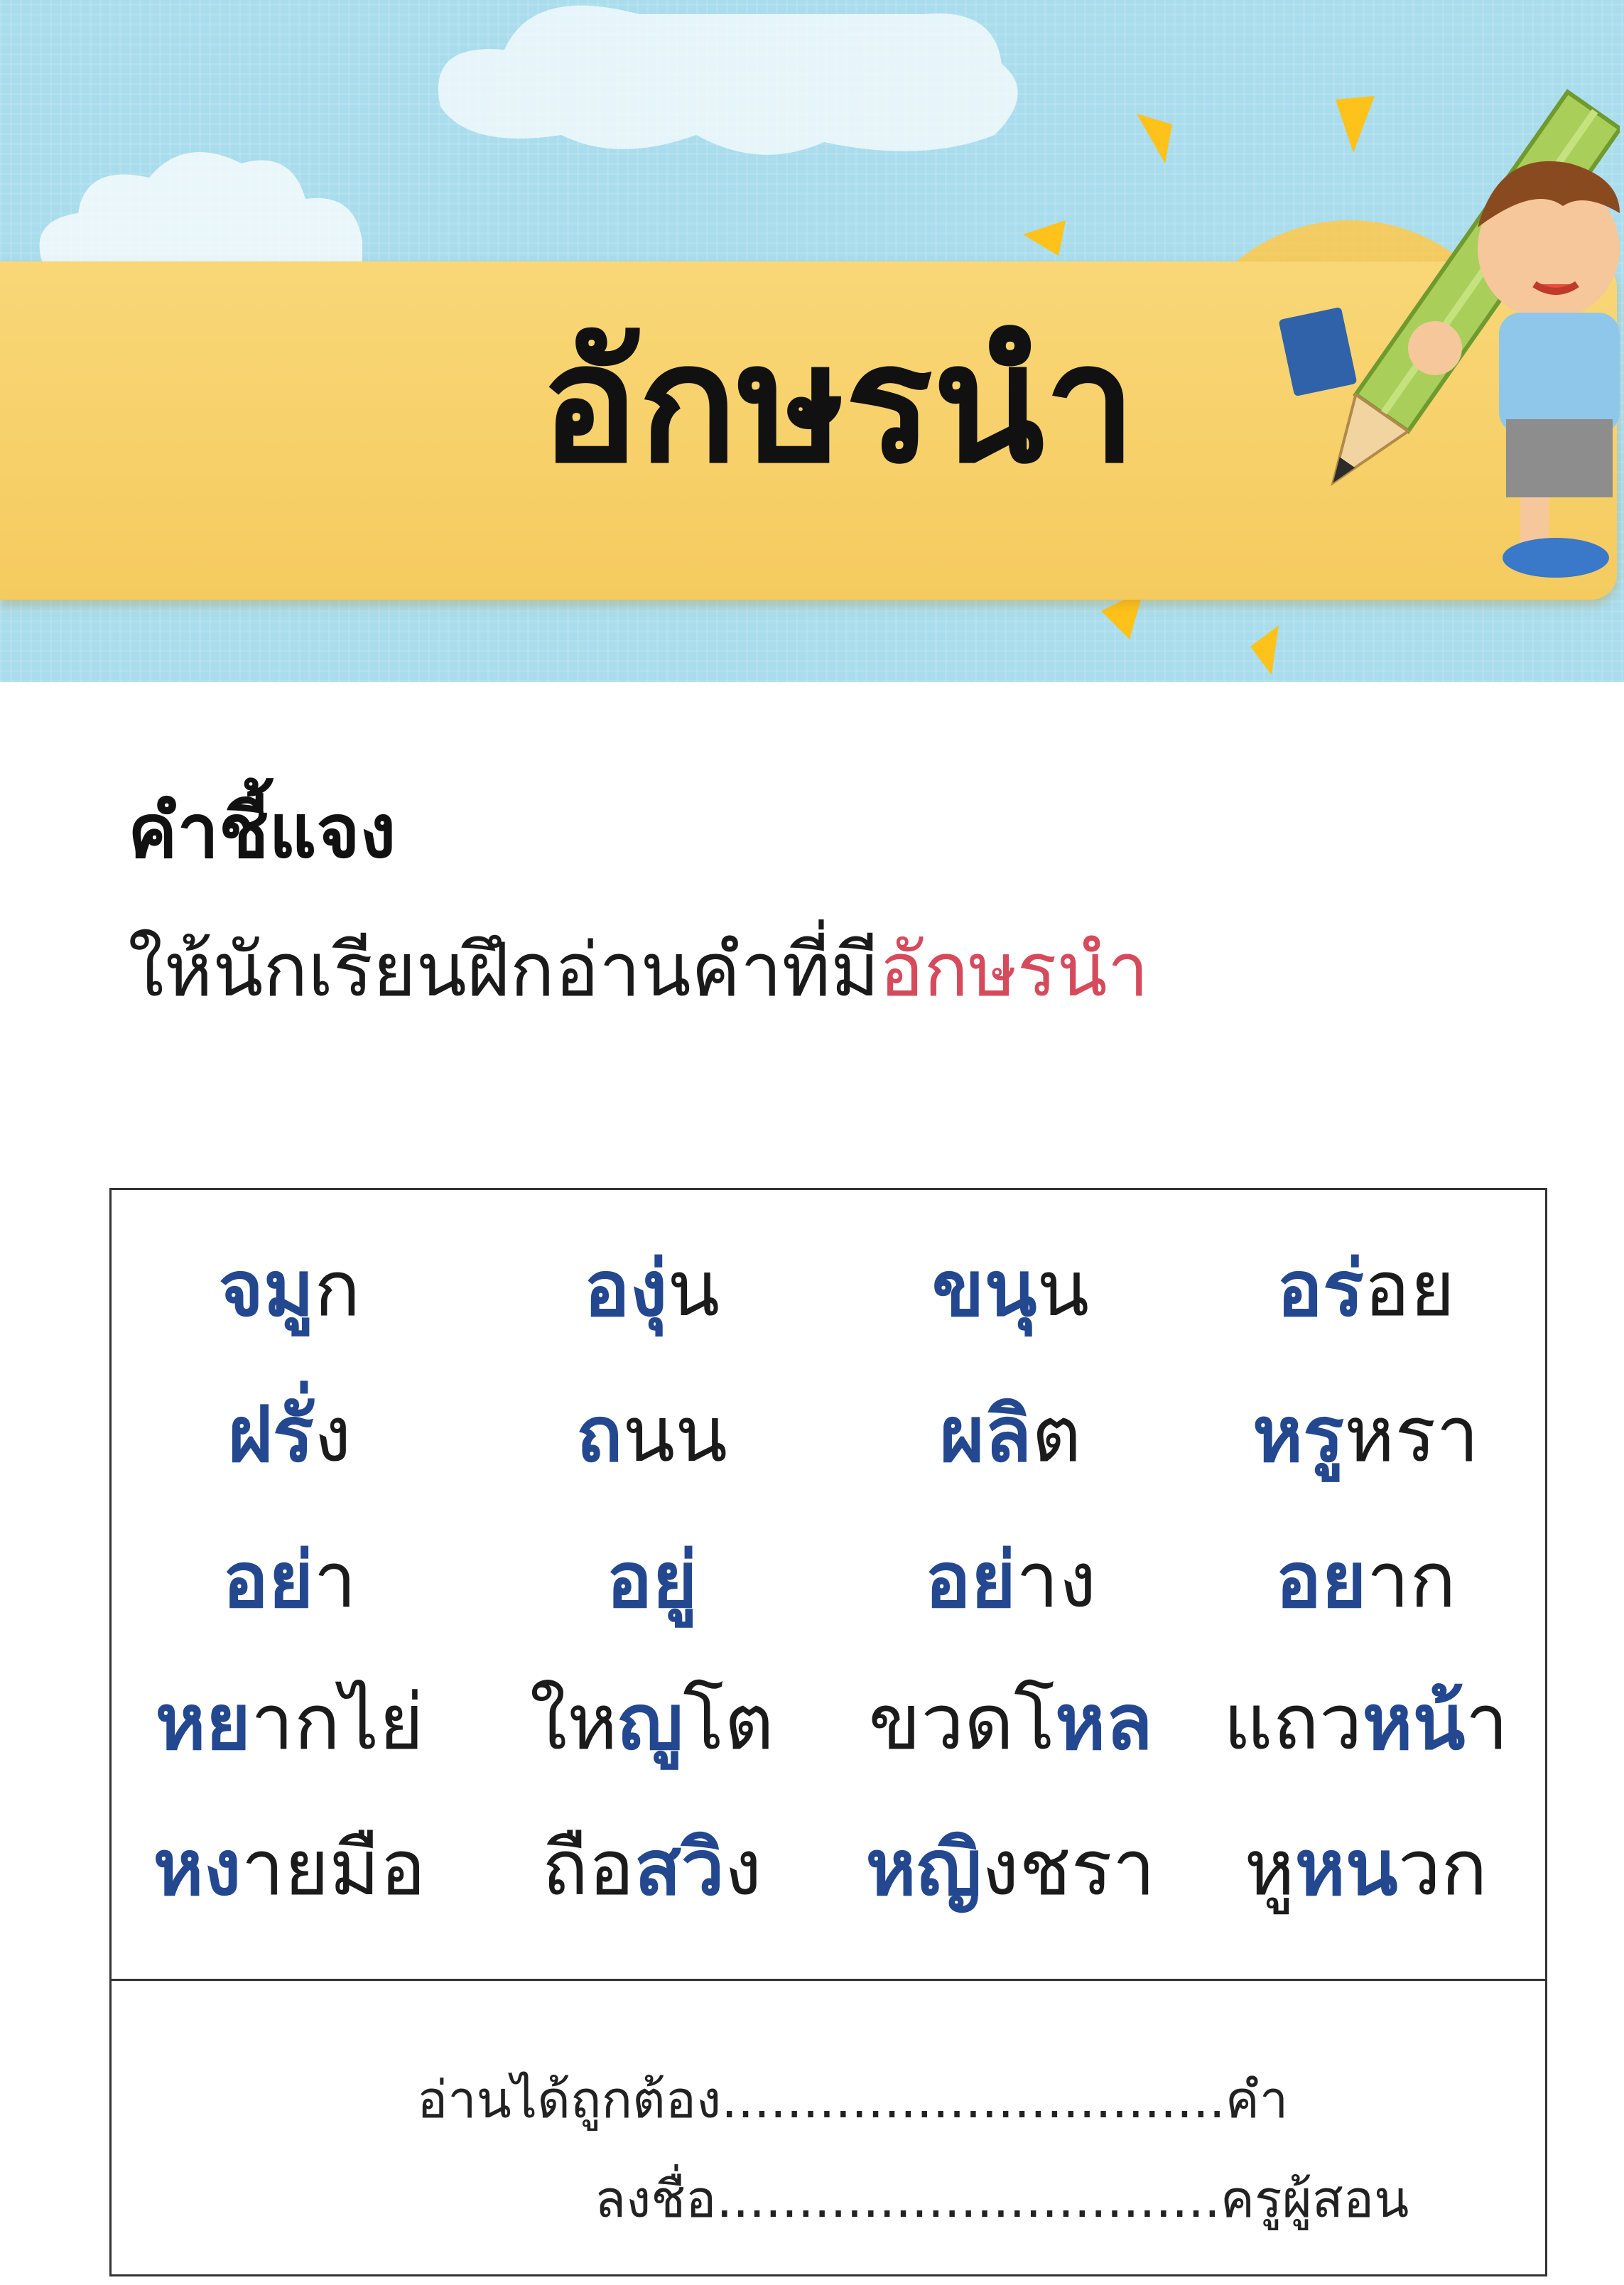 The height and width of the screenshot is (2285, 1624). Describe the element at coordinates (337, 1722) in the screenshot. I see `word-part: ากไย่` at that location.